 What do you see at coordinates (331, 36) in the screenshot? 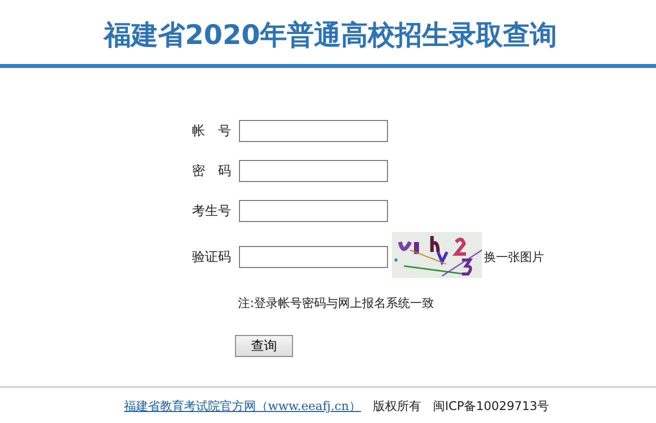
I see `page-title: 福建省2020年普通高校招生录取查询` at bounding box center [331, 36].